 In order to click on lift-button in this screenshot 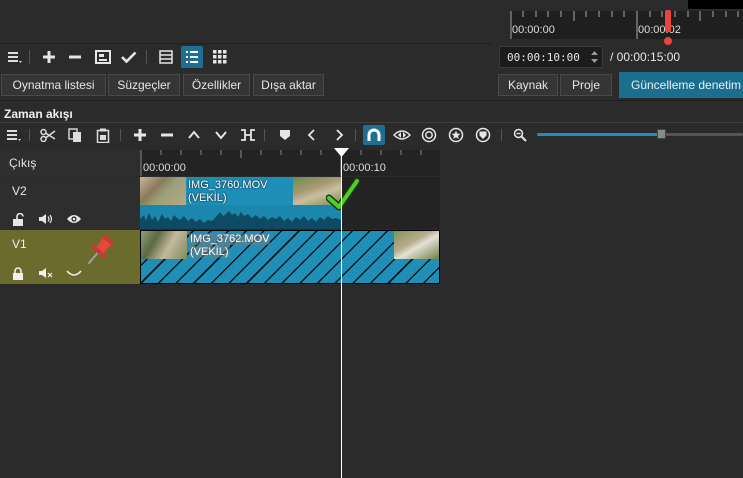, I will do `click(194, 135)`.